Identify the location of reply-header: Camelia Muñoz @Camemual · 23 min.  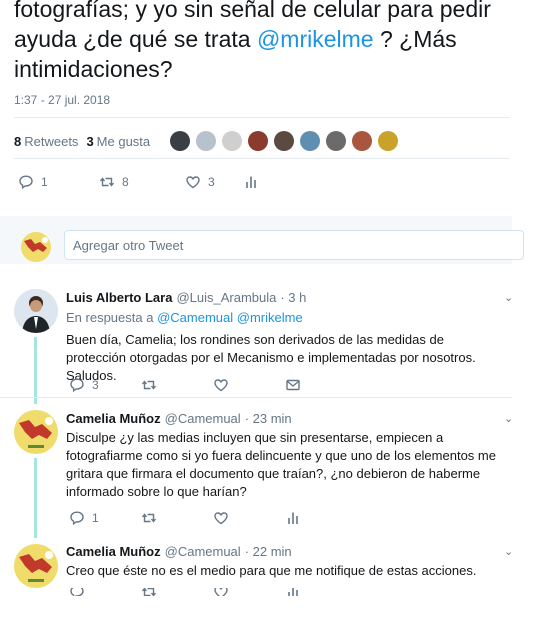
(179, 418).